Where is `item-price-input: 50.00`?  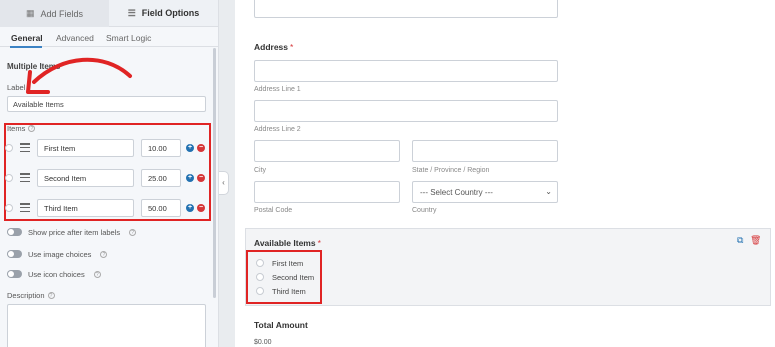 item-price-input: 50.00 is located at coordinates (161, 208).